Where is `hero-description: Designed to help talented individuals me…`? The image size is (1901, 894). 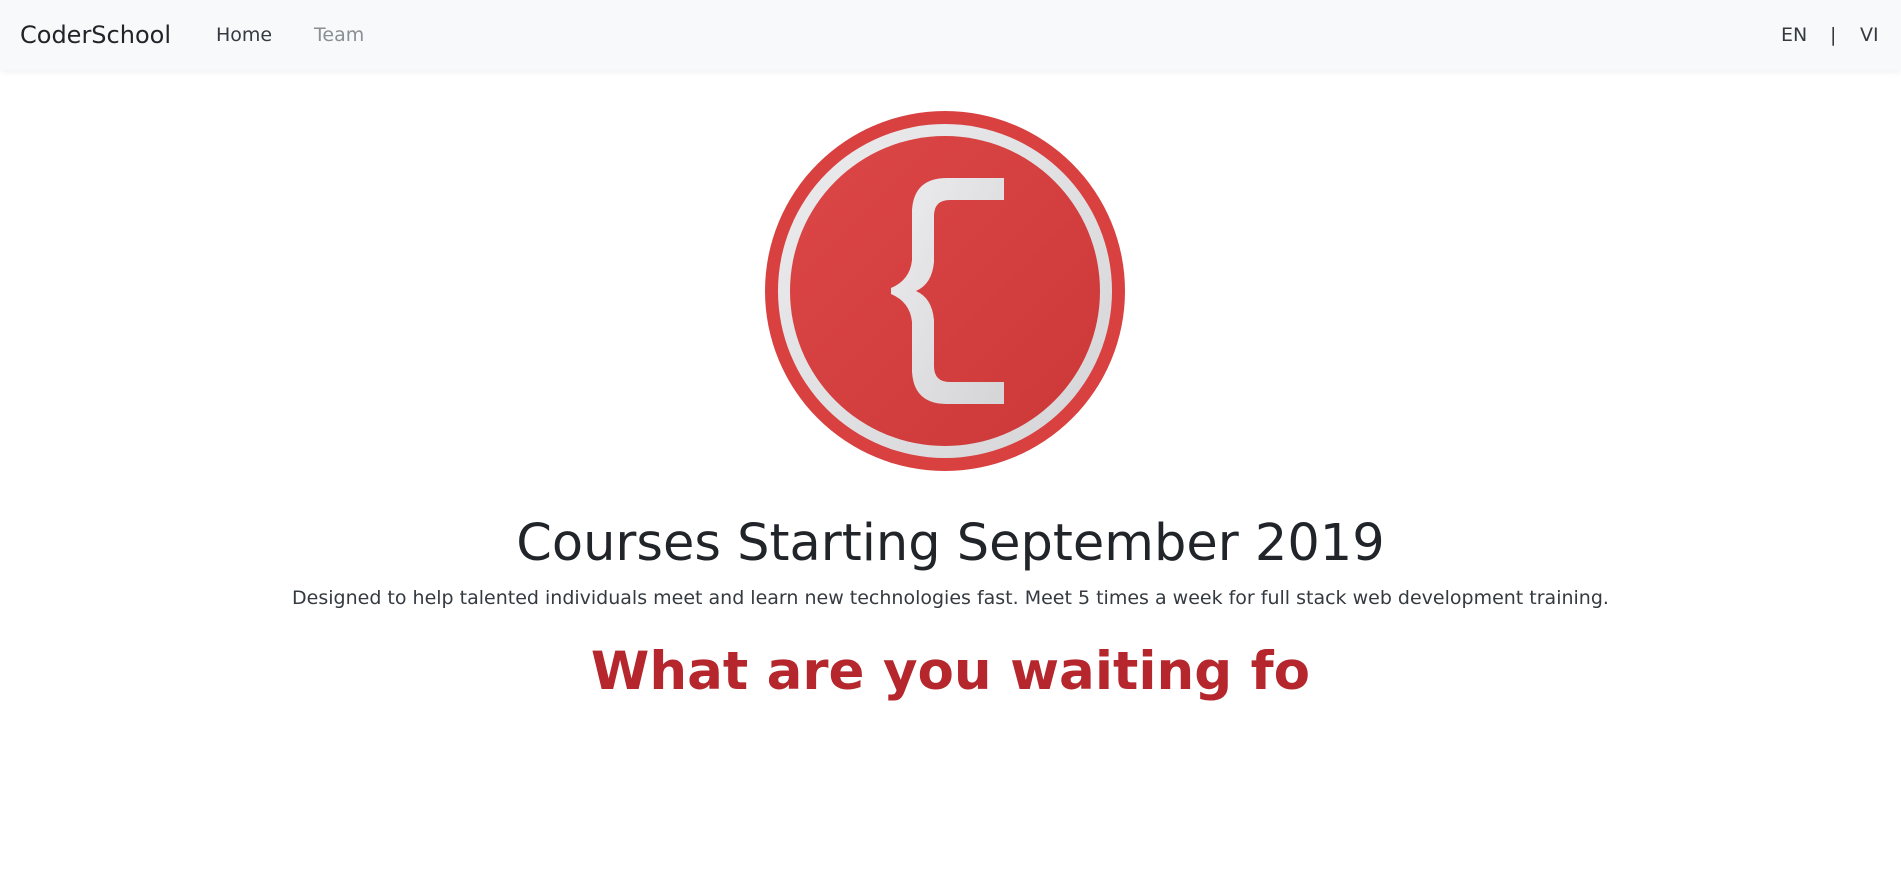
hero-description: Designed to help talented individuals me… is located at coordinates (950, 598).